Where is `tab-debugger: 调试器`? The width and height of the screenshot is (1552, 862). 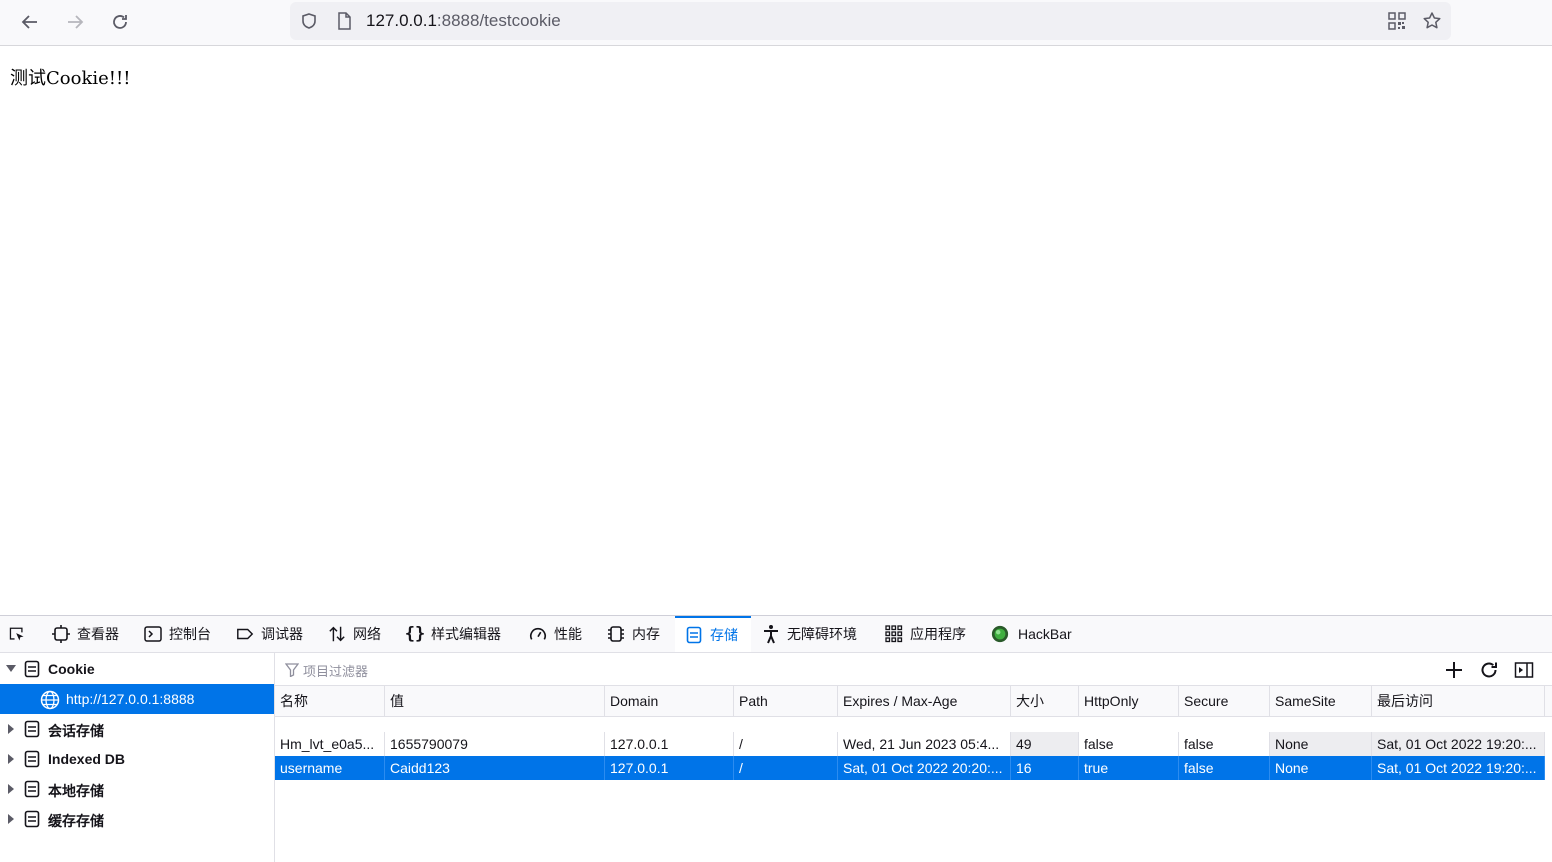
tab-debugger: 调试器 is located at coordinates (269, 634).